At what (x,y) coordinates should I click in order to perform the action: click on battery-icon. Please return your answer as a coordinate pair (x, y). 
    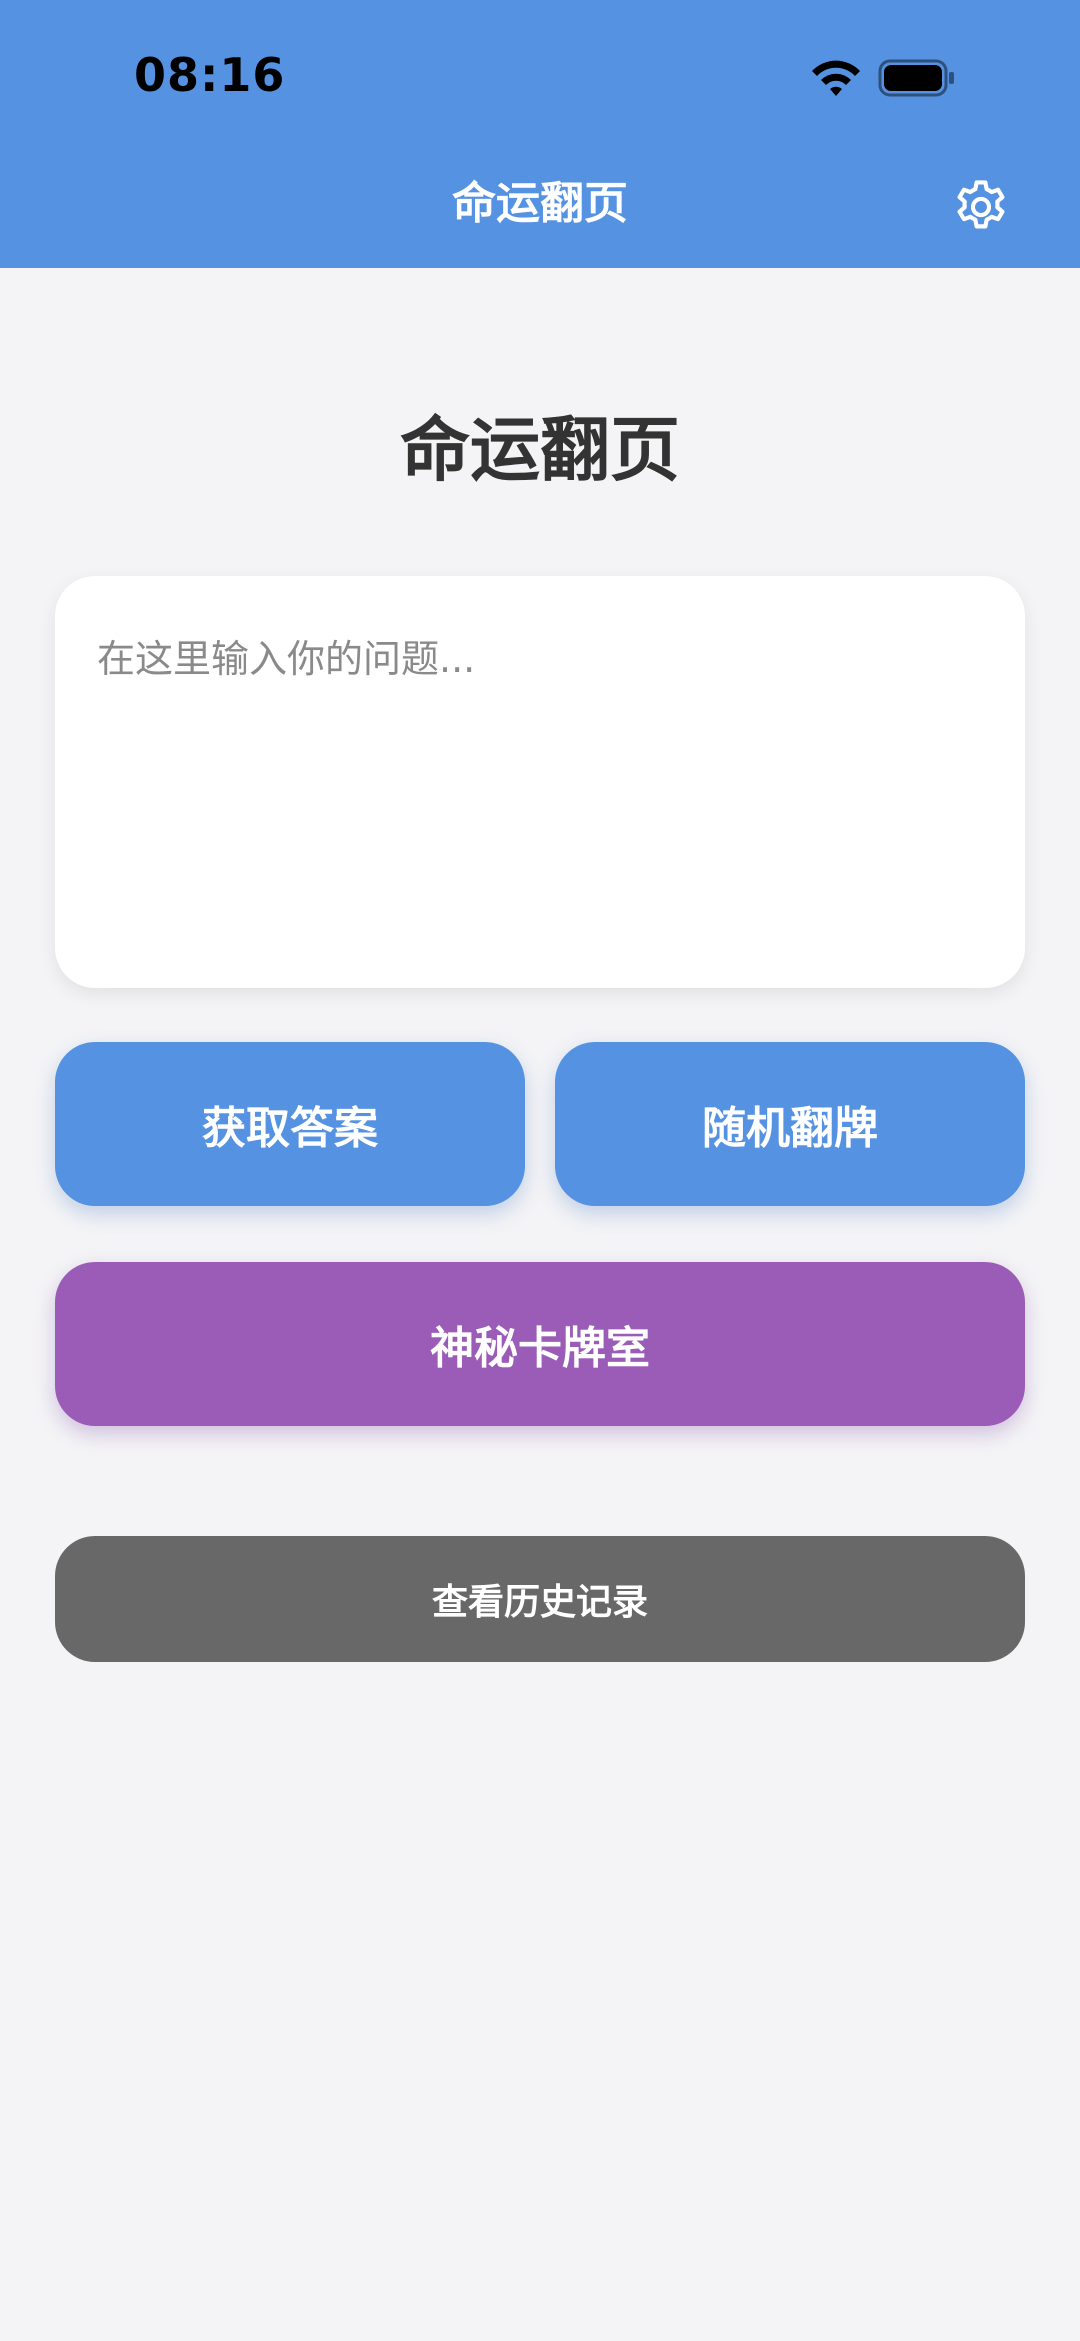
    Looking at the image, I should click on (916, 78).